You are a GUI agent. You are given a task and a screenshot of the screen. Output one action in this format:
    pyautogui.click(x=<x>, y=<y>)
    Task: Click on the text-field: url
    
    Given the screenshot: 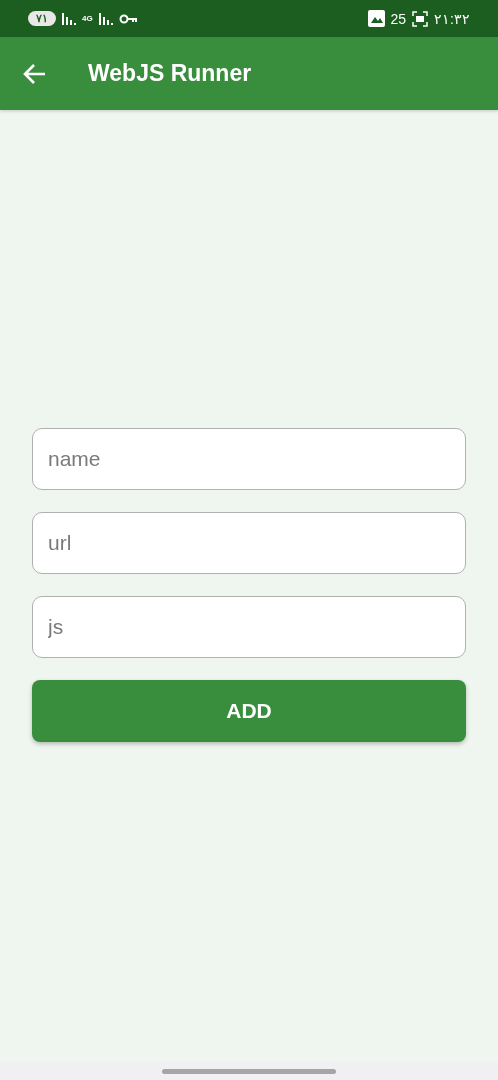 What is the action you would take?
    pyautogui.click(x=249, y=543)
    